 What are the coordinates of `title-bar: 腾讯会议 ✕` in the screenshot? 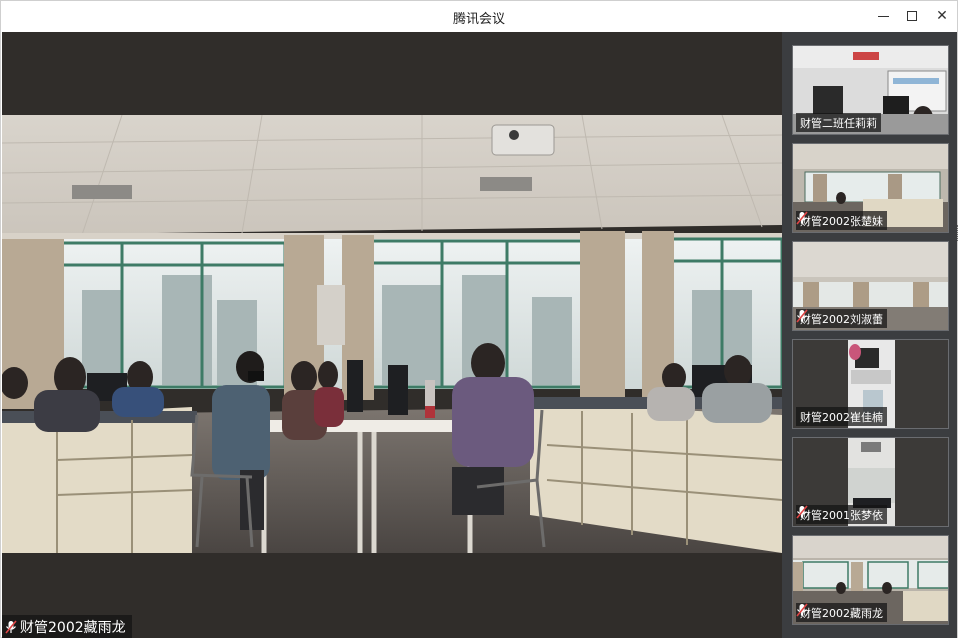 It's located at (479, 16).